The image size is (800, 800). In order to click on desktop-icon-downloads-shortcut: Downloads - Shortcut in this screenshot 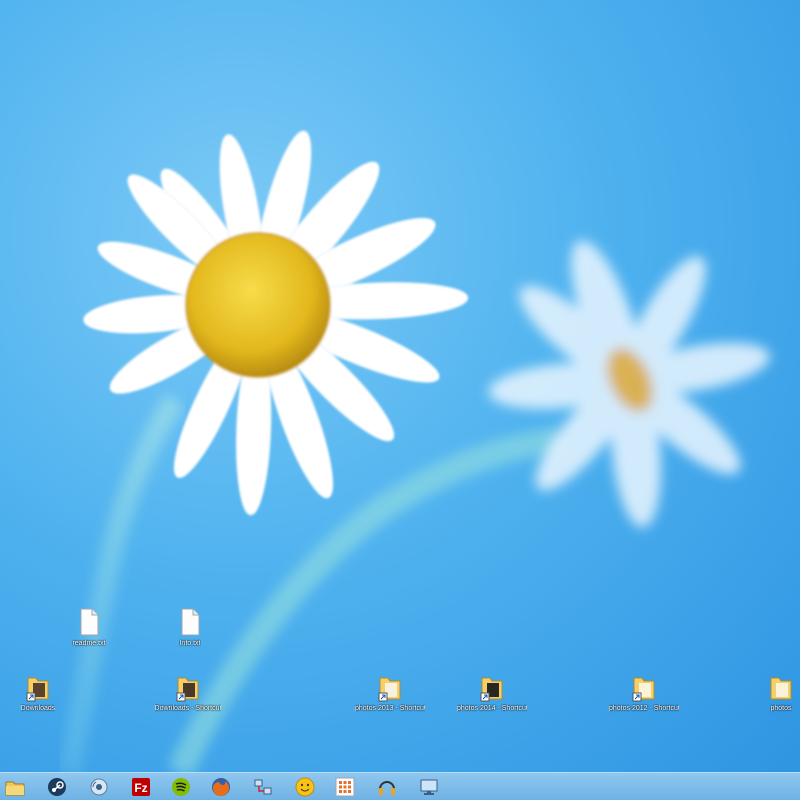, I will do `click(188, 692)`.